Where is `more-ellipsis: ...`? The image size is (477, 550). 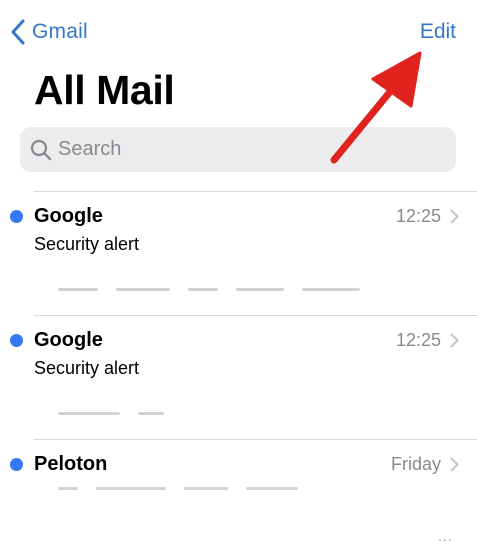
more-ellipsis: ... is located at coordinates (445, 536).